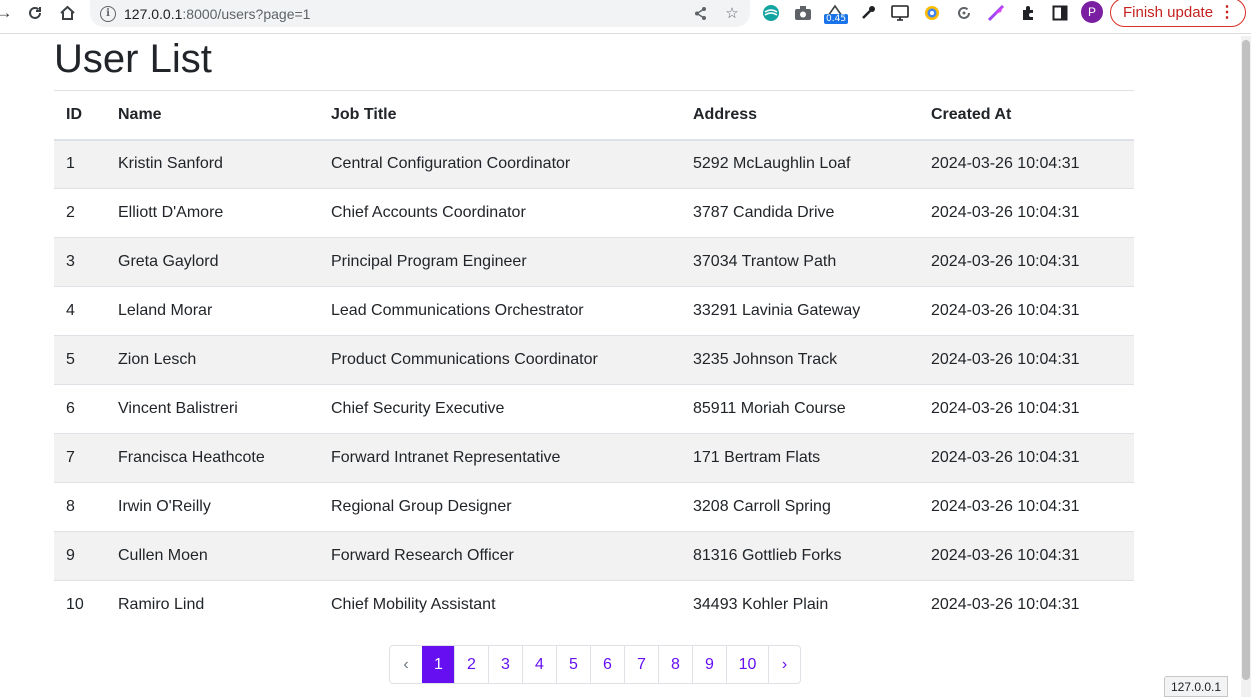 The width and height of the screenshot is (1251, 697). I want to click on page-link-2: 2, so click(471, 664).